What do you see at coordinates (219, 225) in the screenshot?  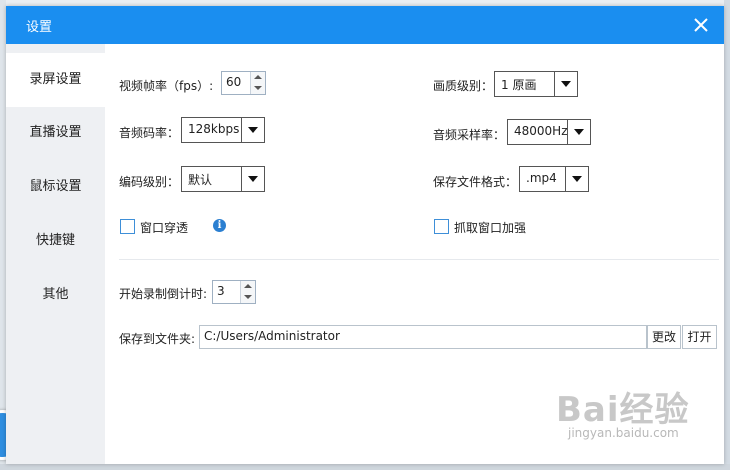 I see `info-icon: i` at bounding box center [219, 225].